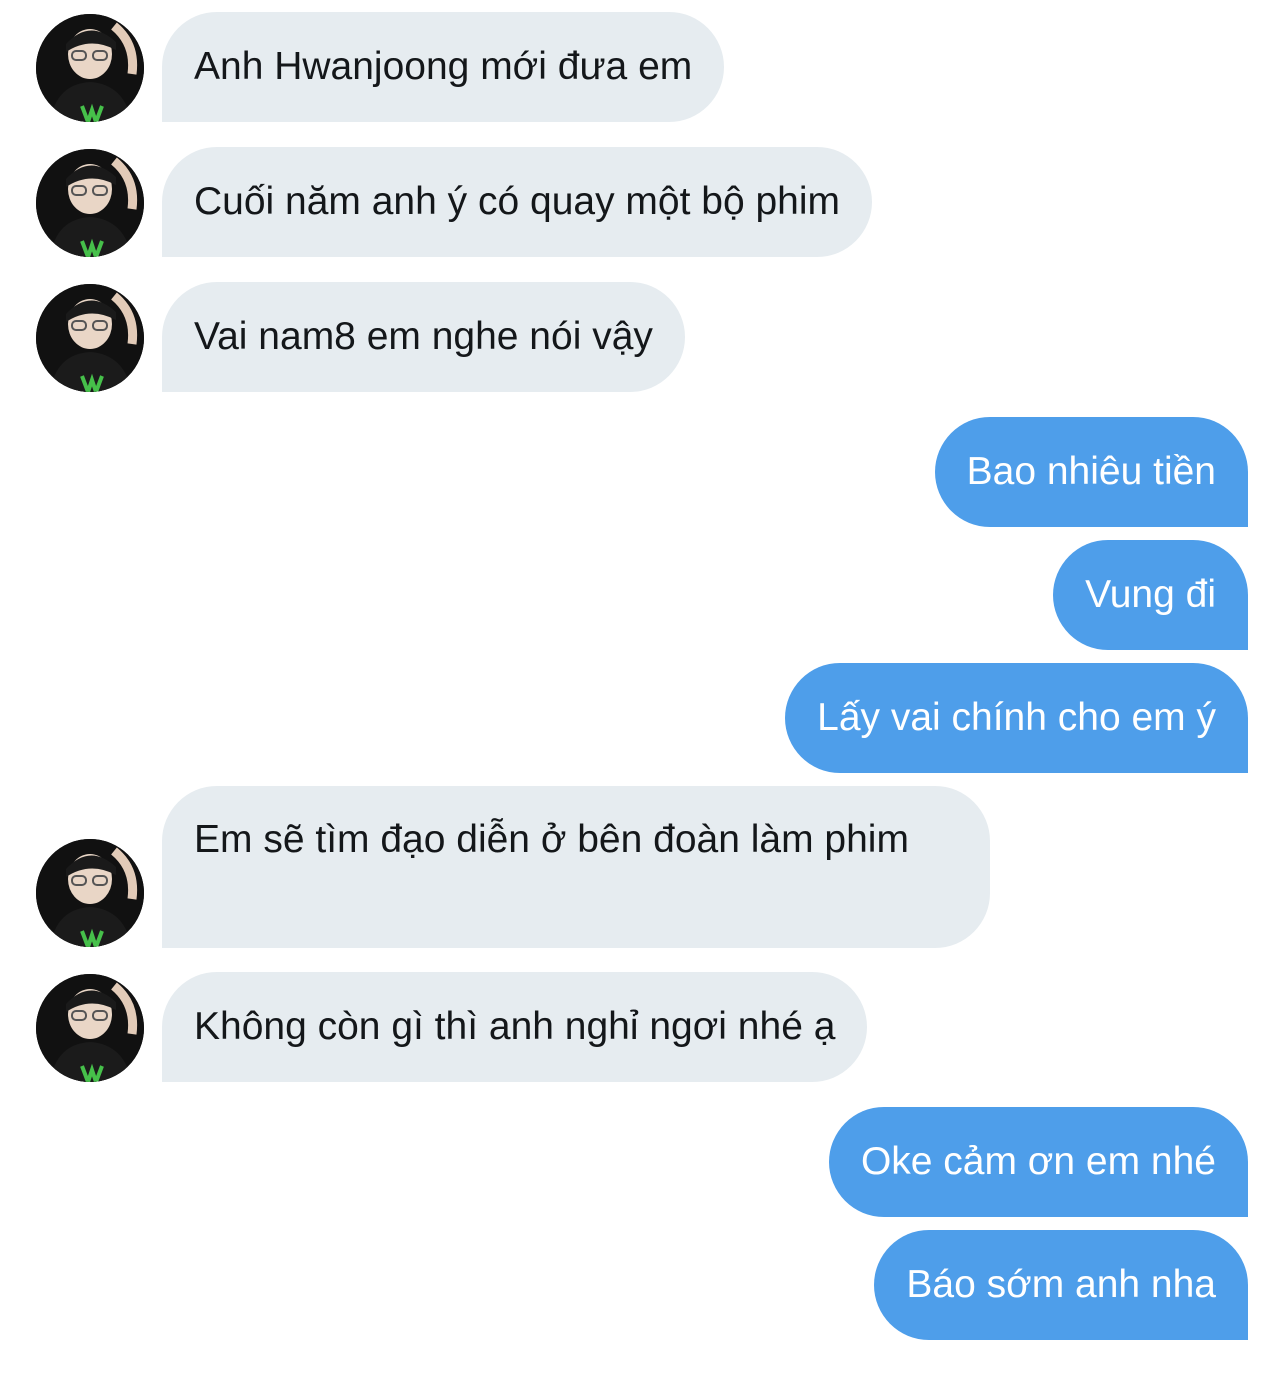 This screenshot has width=1284, height=1374. I want to click on message-text: Không còn gì thì anh nghỉ ngơi nhé ạ, so click(515, 1026).